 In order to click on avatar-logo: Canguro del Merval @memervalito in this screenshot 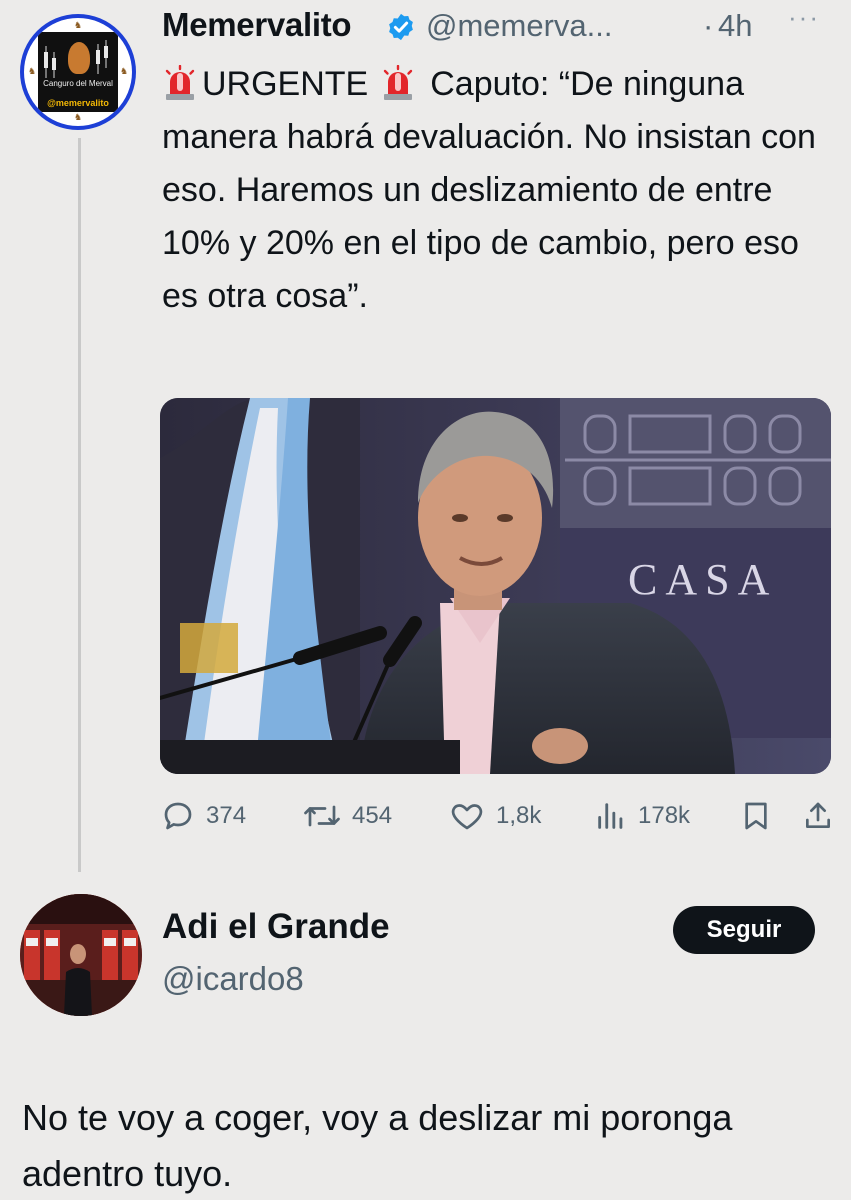, I will do `click(78, 72)`.